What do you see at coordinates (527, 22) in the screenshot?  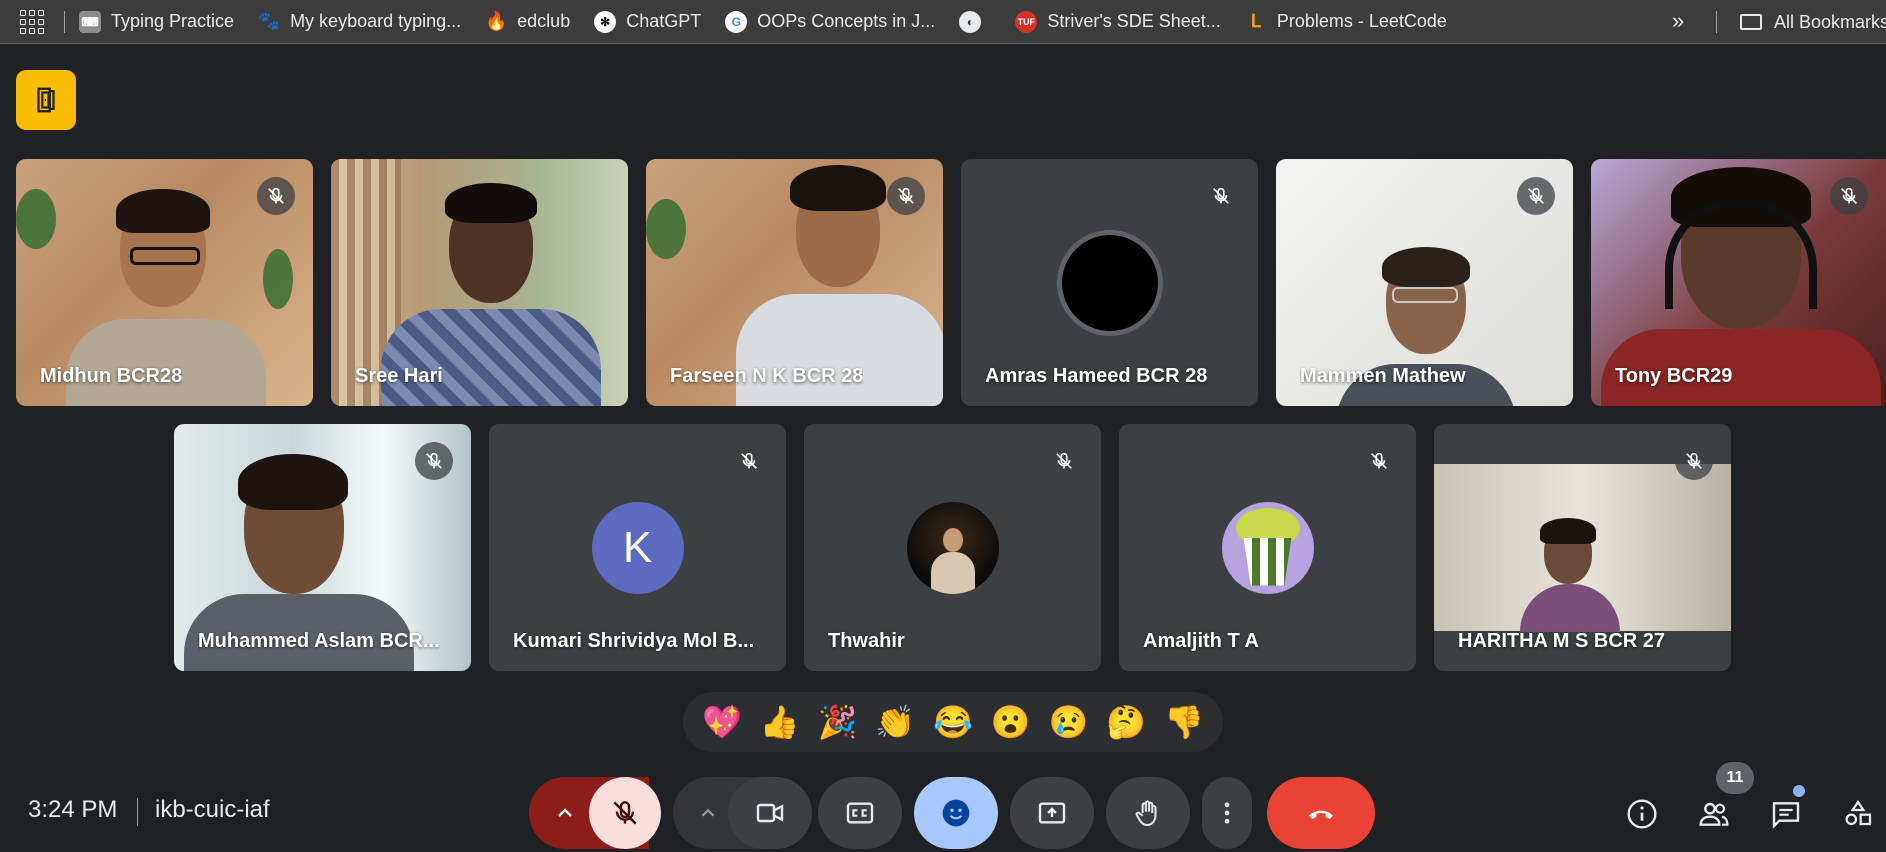 I see `bookmark-edclub: 🔥 edclub` at bounding box center [527, 22].